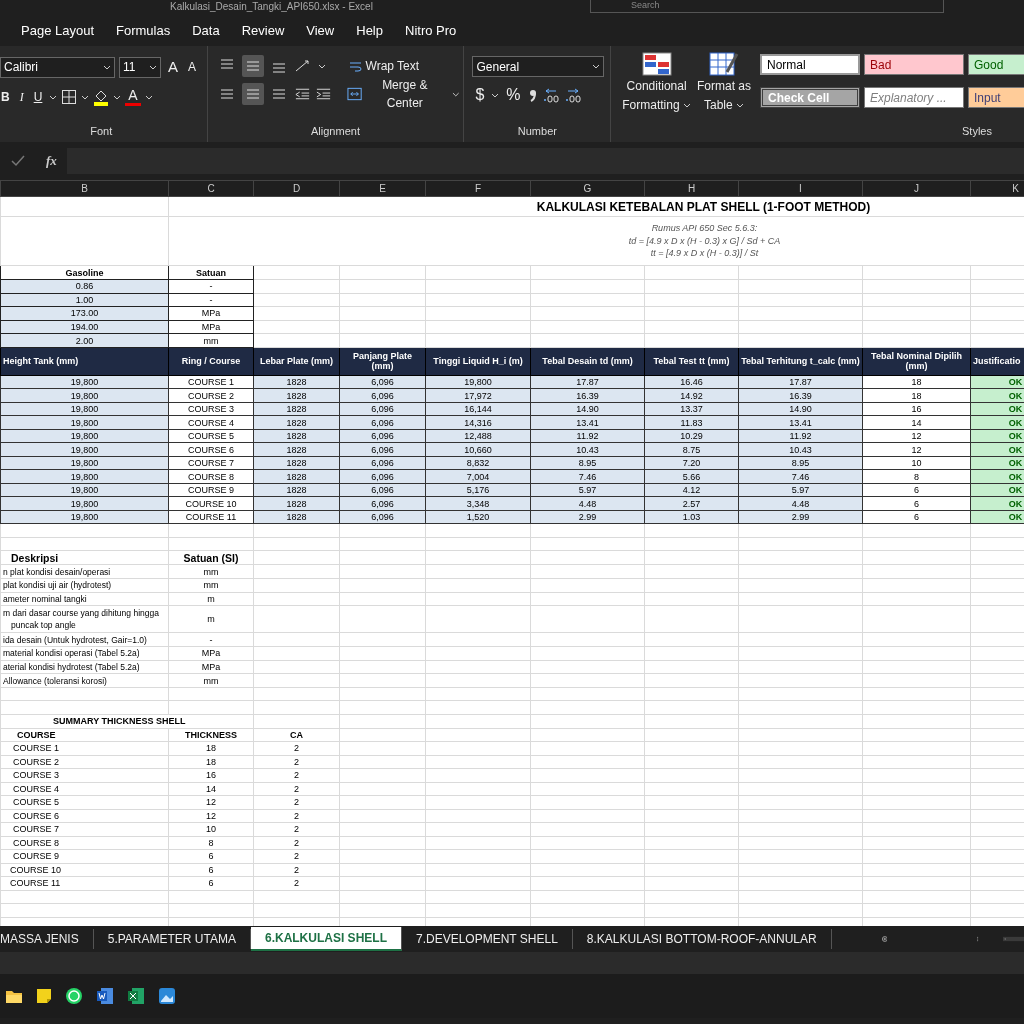 The width and height of the screenshot is (1024, 1024). I want to click on bold-button: B, so click(6, 97).